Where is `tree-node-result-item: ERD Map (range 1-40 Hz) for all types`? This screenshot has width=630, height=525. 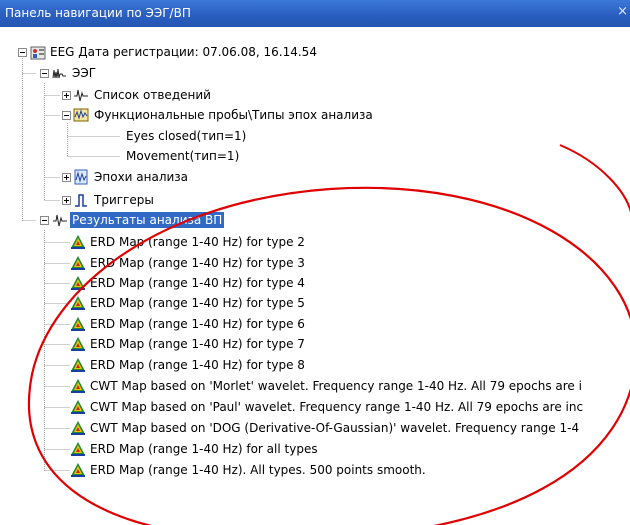
tree-node-result-item: ERD Map (range 1-40 Hz) for all types is located at coordinates (204, 449).